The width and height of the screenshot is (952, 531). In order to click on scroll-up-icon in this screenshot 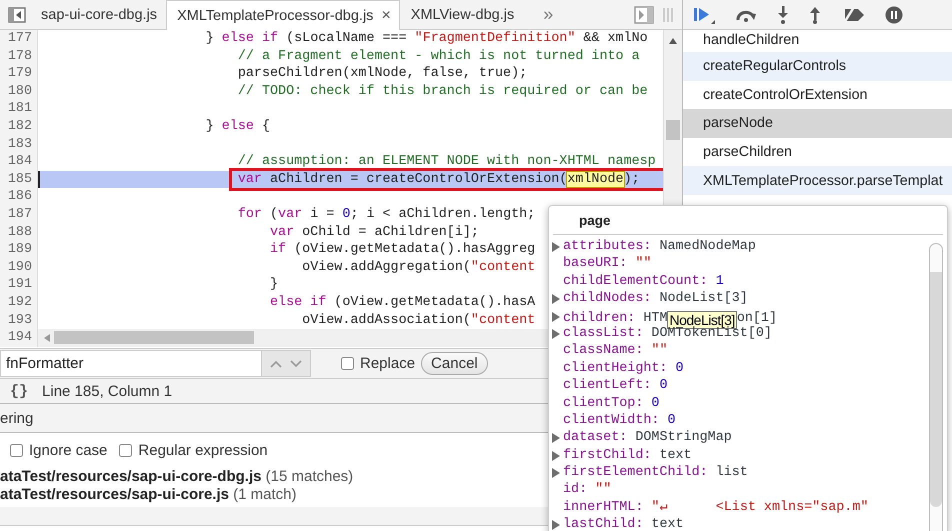, I will do `click(673, 41)`.